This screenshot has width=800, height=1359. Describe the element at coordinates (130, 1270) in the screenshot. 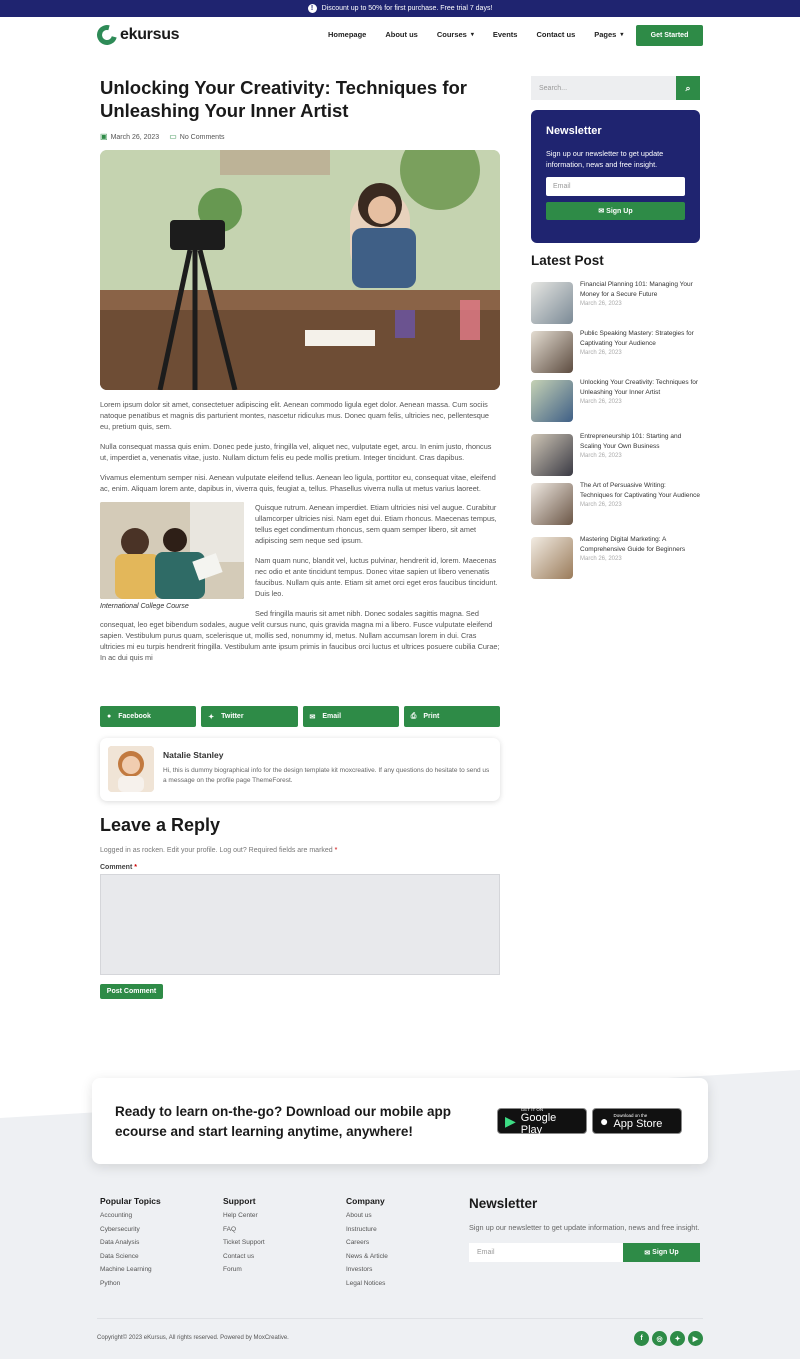

I see `footer-link: Machine Learning` at that location.